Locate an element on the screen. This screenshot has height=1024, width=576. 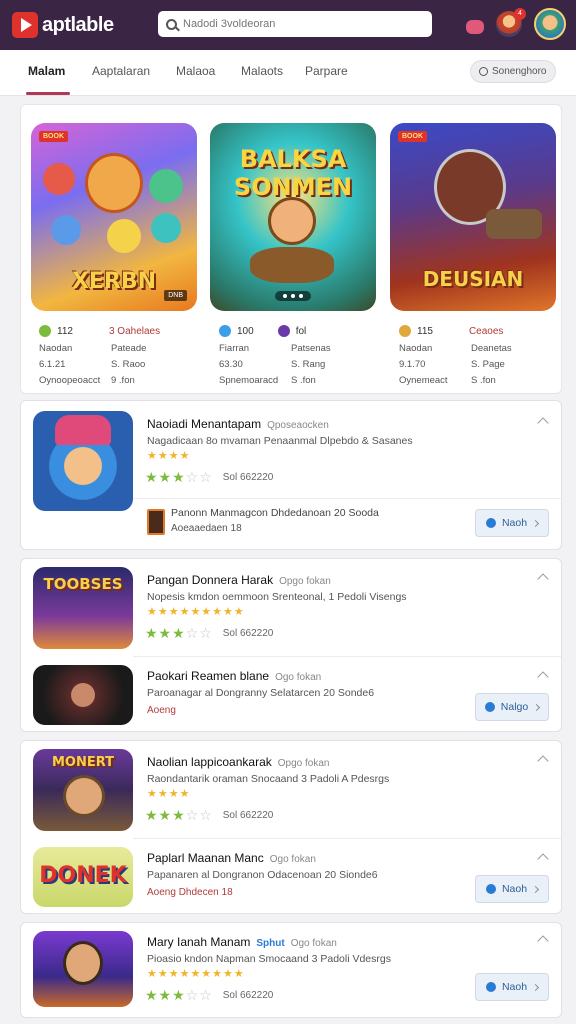
tab-aaptalaran: Aaptalaran is located at coordinates (121, 71).